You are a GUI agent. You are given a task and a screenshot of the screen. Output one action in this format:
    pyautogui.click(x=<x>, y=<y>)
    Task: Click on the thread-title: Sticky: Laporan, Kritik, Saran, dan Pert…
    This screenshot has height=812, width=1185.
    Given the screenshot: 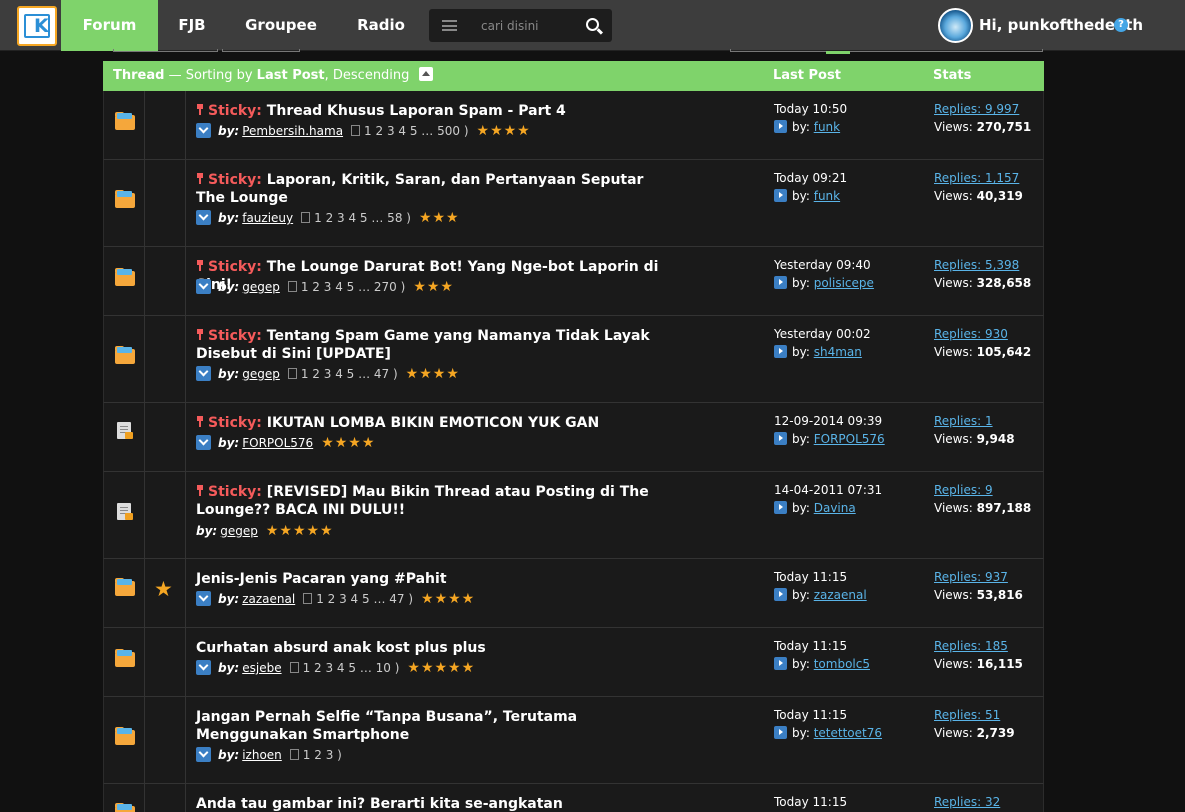 What is the action you would take?
    pyautogui.click(x=431, y=189)
    